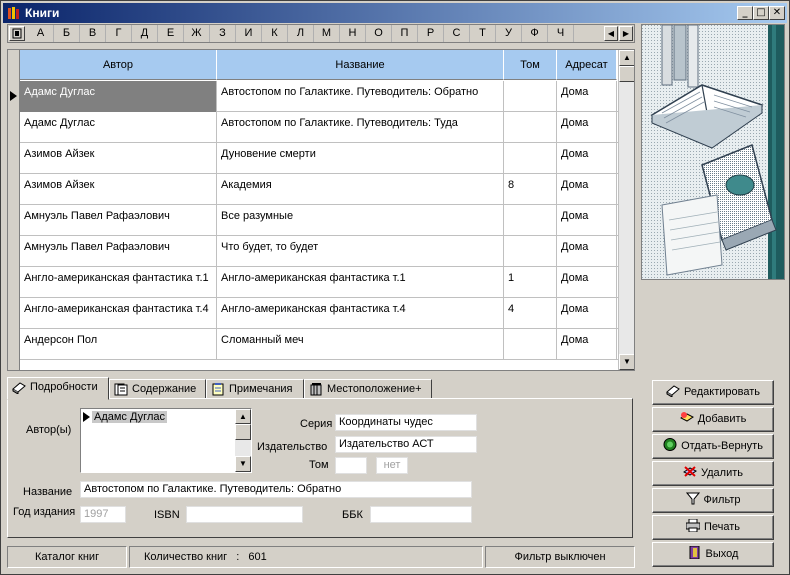 This screenshot has height=575, width=790. Describe the element at coordinates (713, 473) in the screenshot. I see `delete-button: Удалить` at that location.